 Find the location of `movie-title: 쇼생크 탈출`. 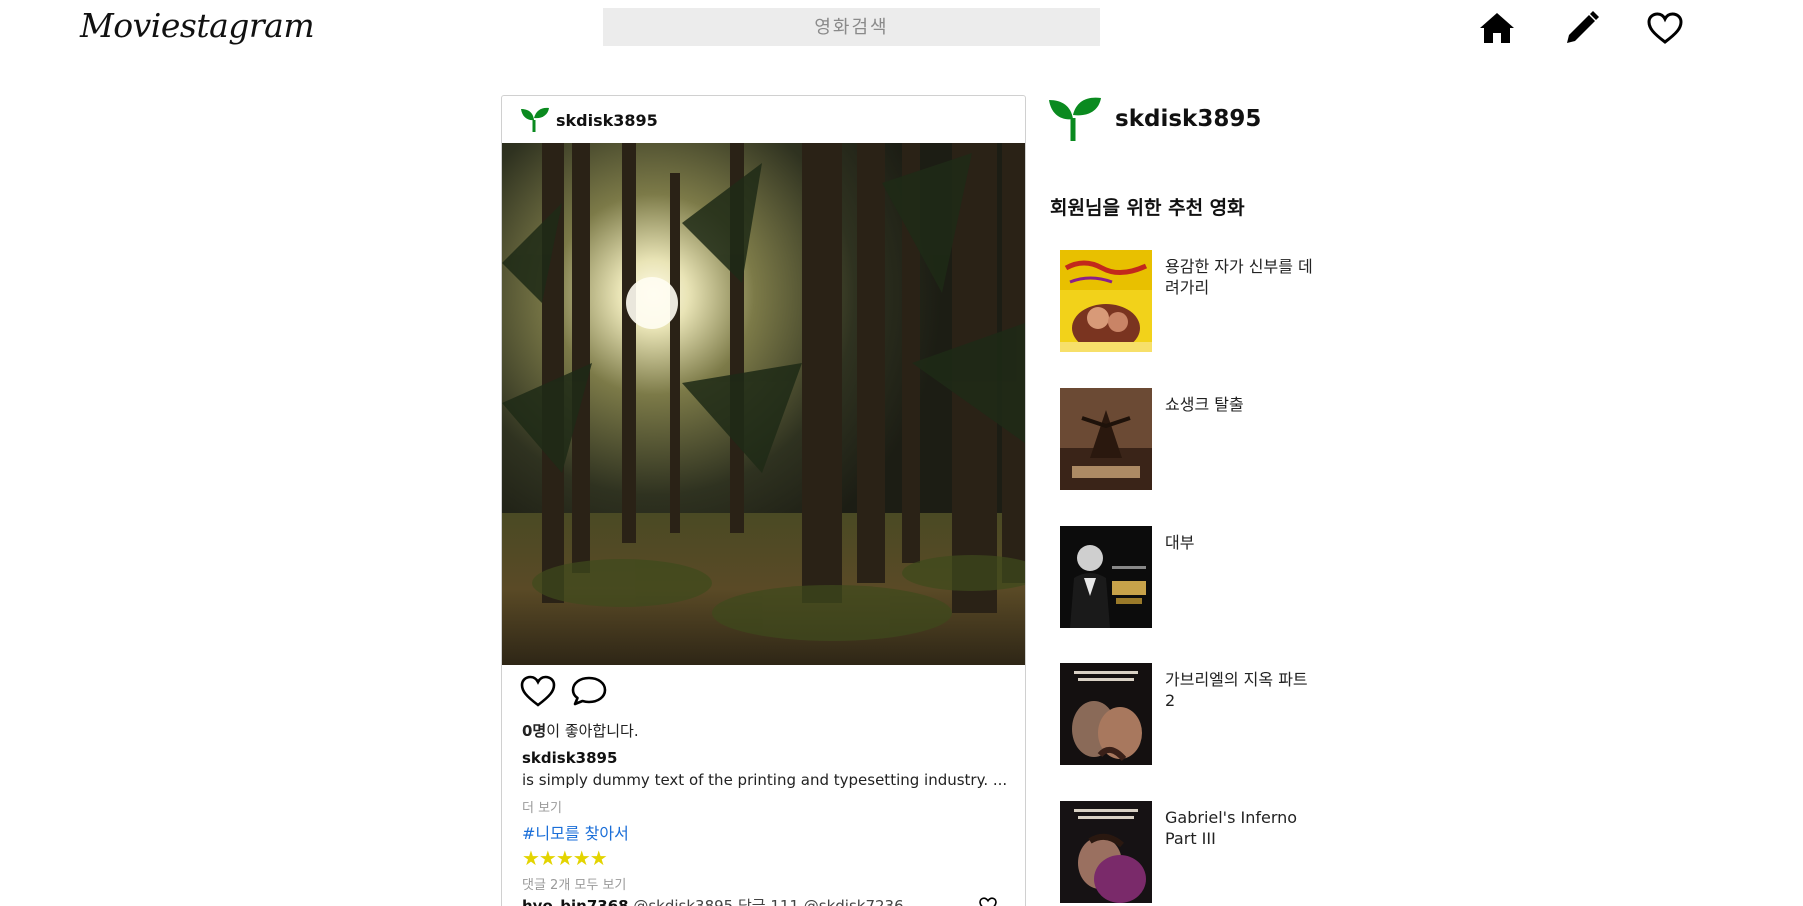

movie-title: 쇼생크 탈출 is located at coordinates (1204, 404).